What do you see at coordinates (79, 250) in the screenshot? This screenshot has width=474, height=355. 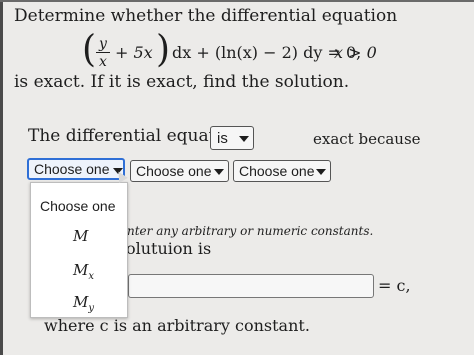 I see `choose-one-dropdown-menu: Choose one M Mx My` at bounding box center [79, 250].